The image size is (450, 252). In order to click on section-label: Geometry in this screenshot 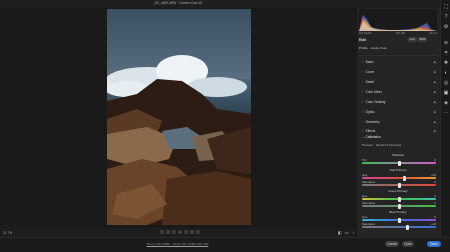, I will do `click(371, 122)`.